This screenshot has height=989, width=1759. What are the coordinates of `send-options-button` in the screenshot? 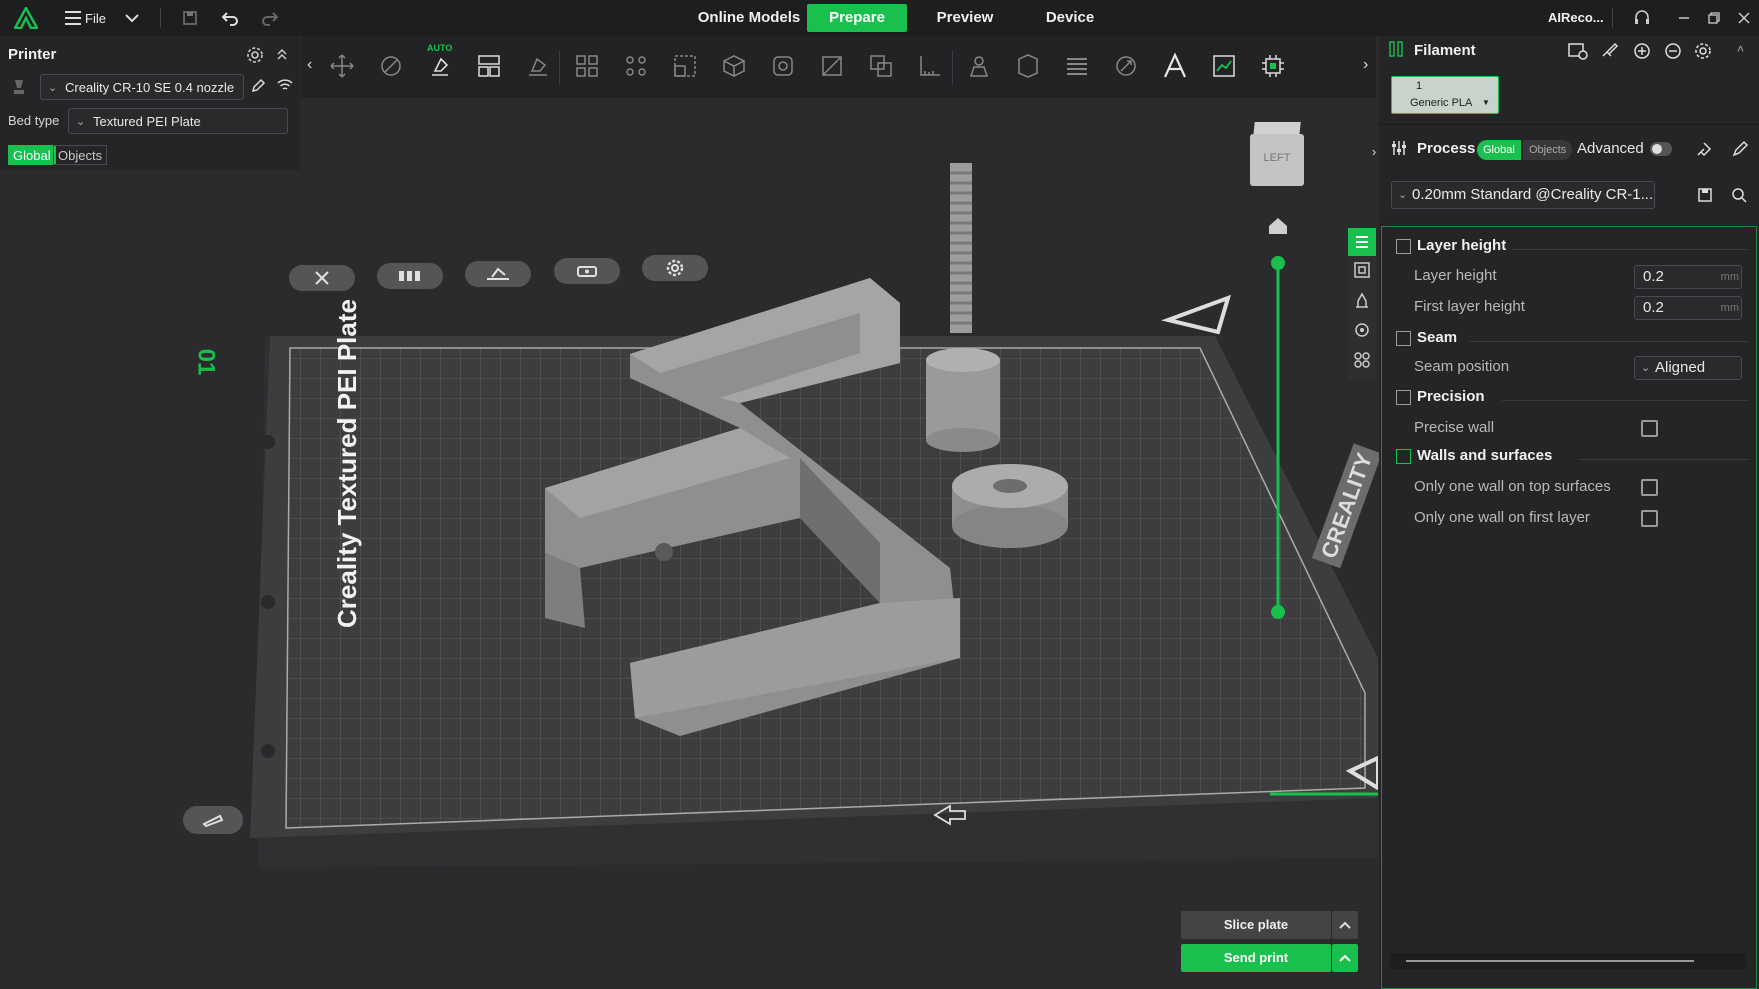 It's located at (1345, 958).